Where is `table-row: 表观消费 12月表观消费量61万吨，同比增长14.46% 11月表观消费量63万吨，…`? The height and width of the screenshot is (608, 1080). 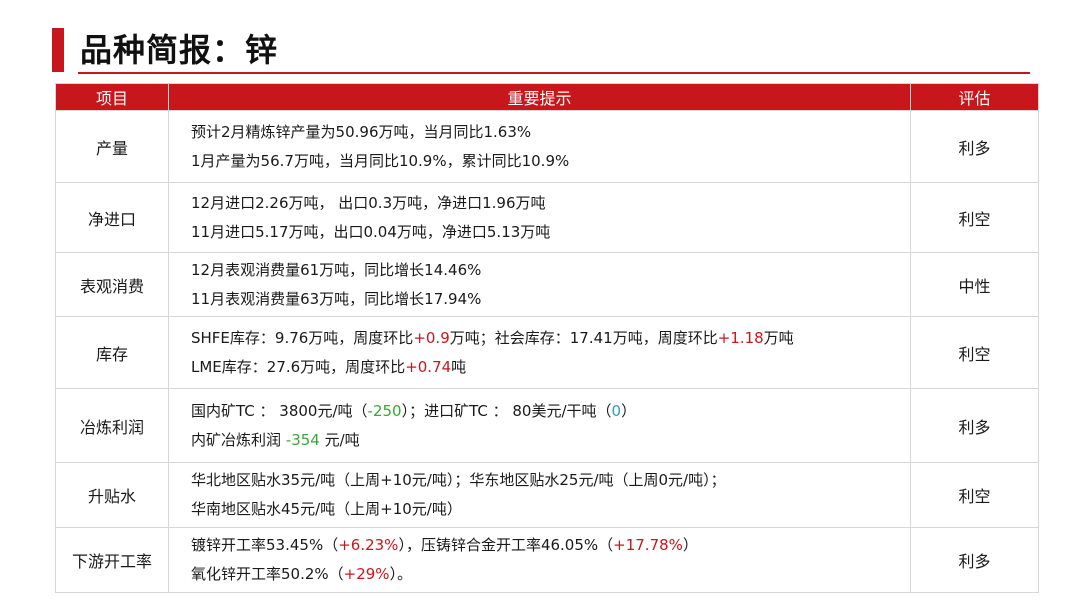 table-row: 表观消费 12月表观消费量61万吨，同比增长14.46% 11月表观消费量63万吨，… is located at coordinates (547, 284).